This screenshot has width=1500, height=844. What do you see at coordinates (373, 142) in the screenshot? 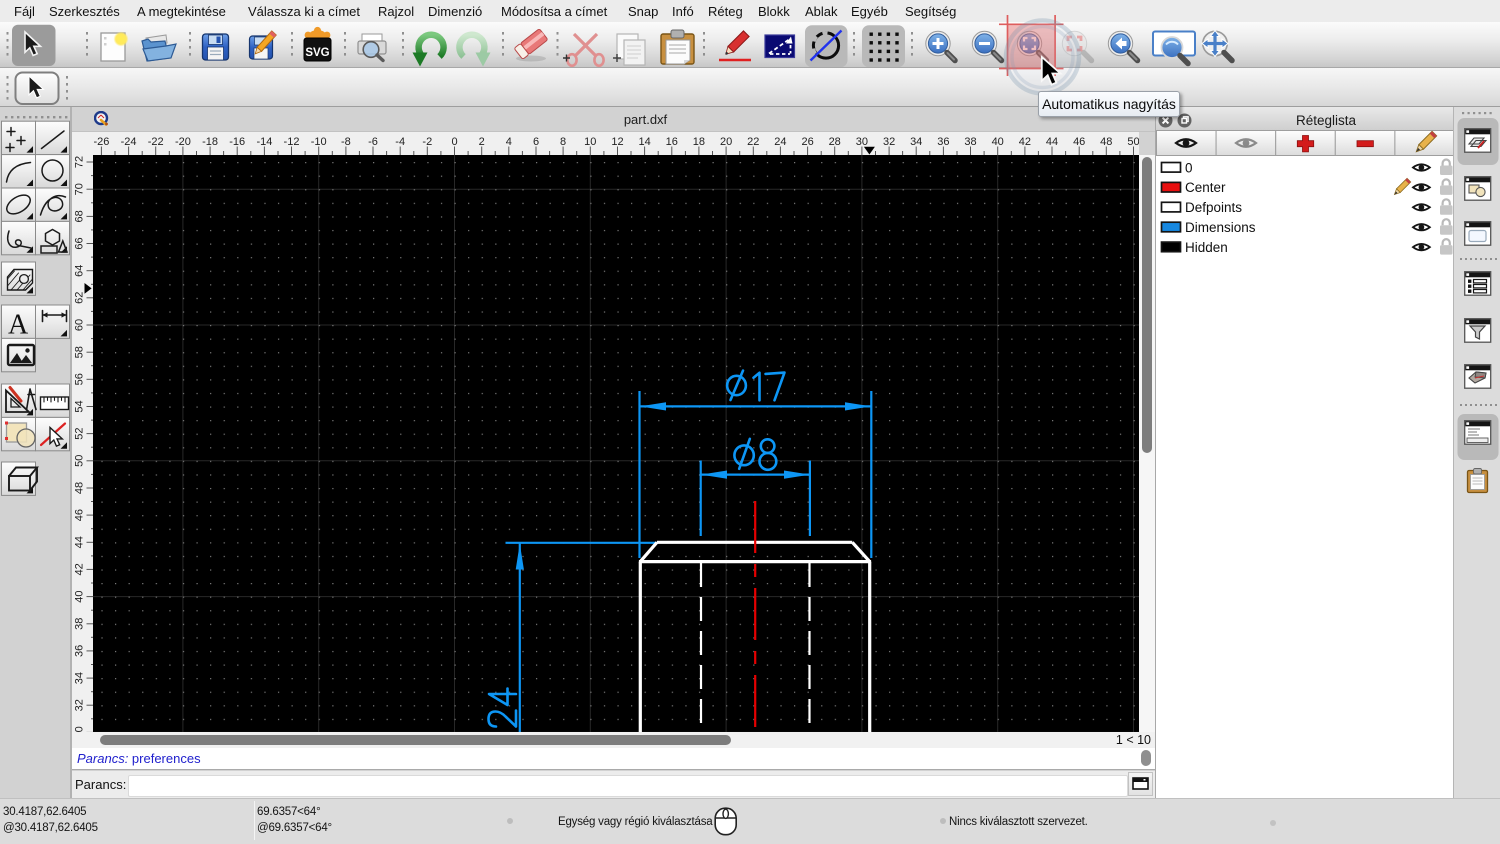
I see `svg-text: -6` at bounding box center [373, 142].